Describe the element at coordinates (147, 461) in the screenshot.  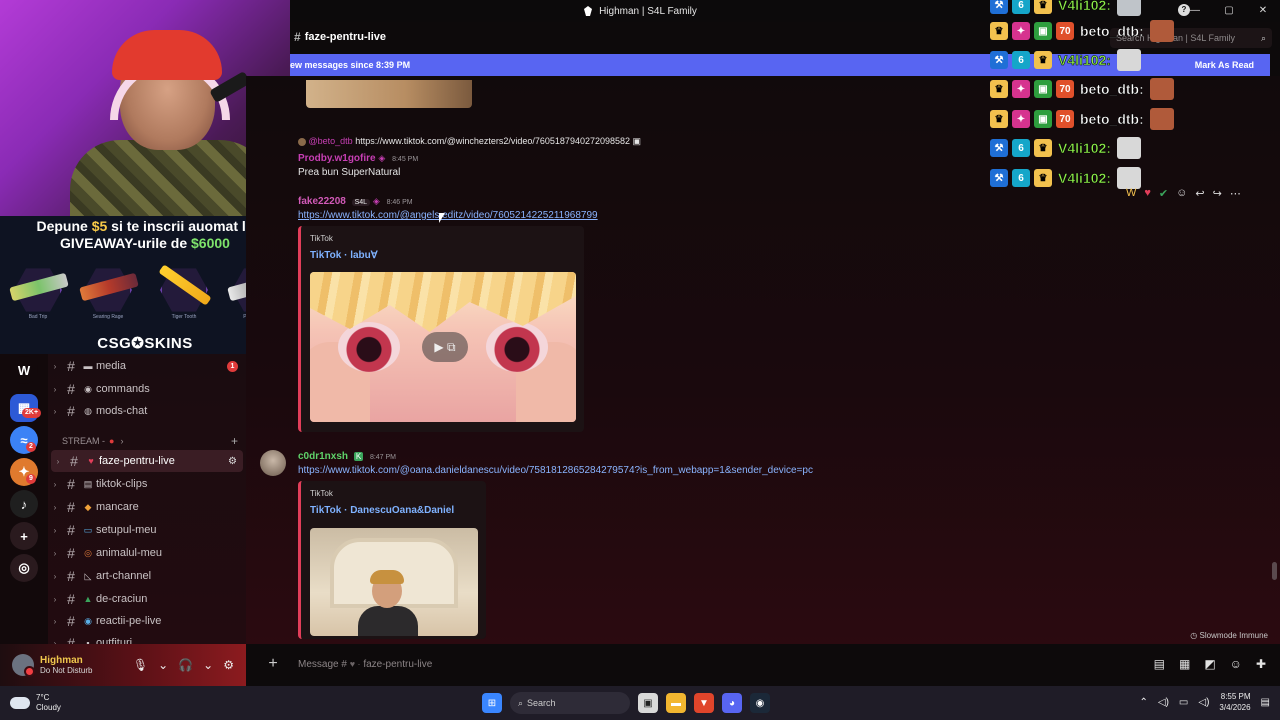
I see `channel-faze-pentru-live: › # ♥ faze-pentru-live ⚙` at that location.